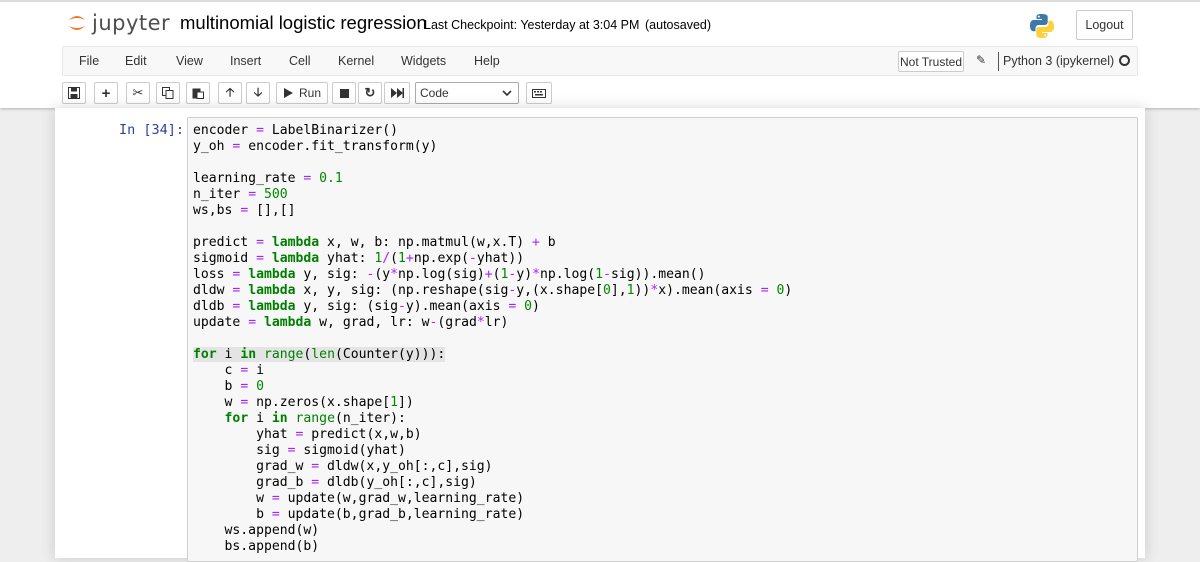 Image resolution: width=1200 pixels, height=562 pixels. I want to click on jupyter-logo: jupyter, so click(118, 23).